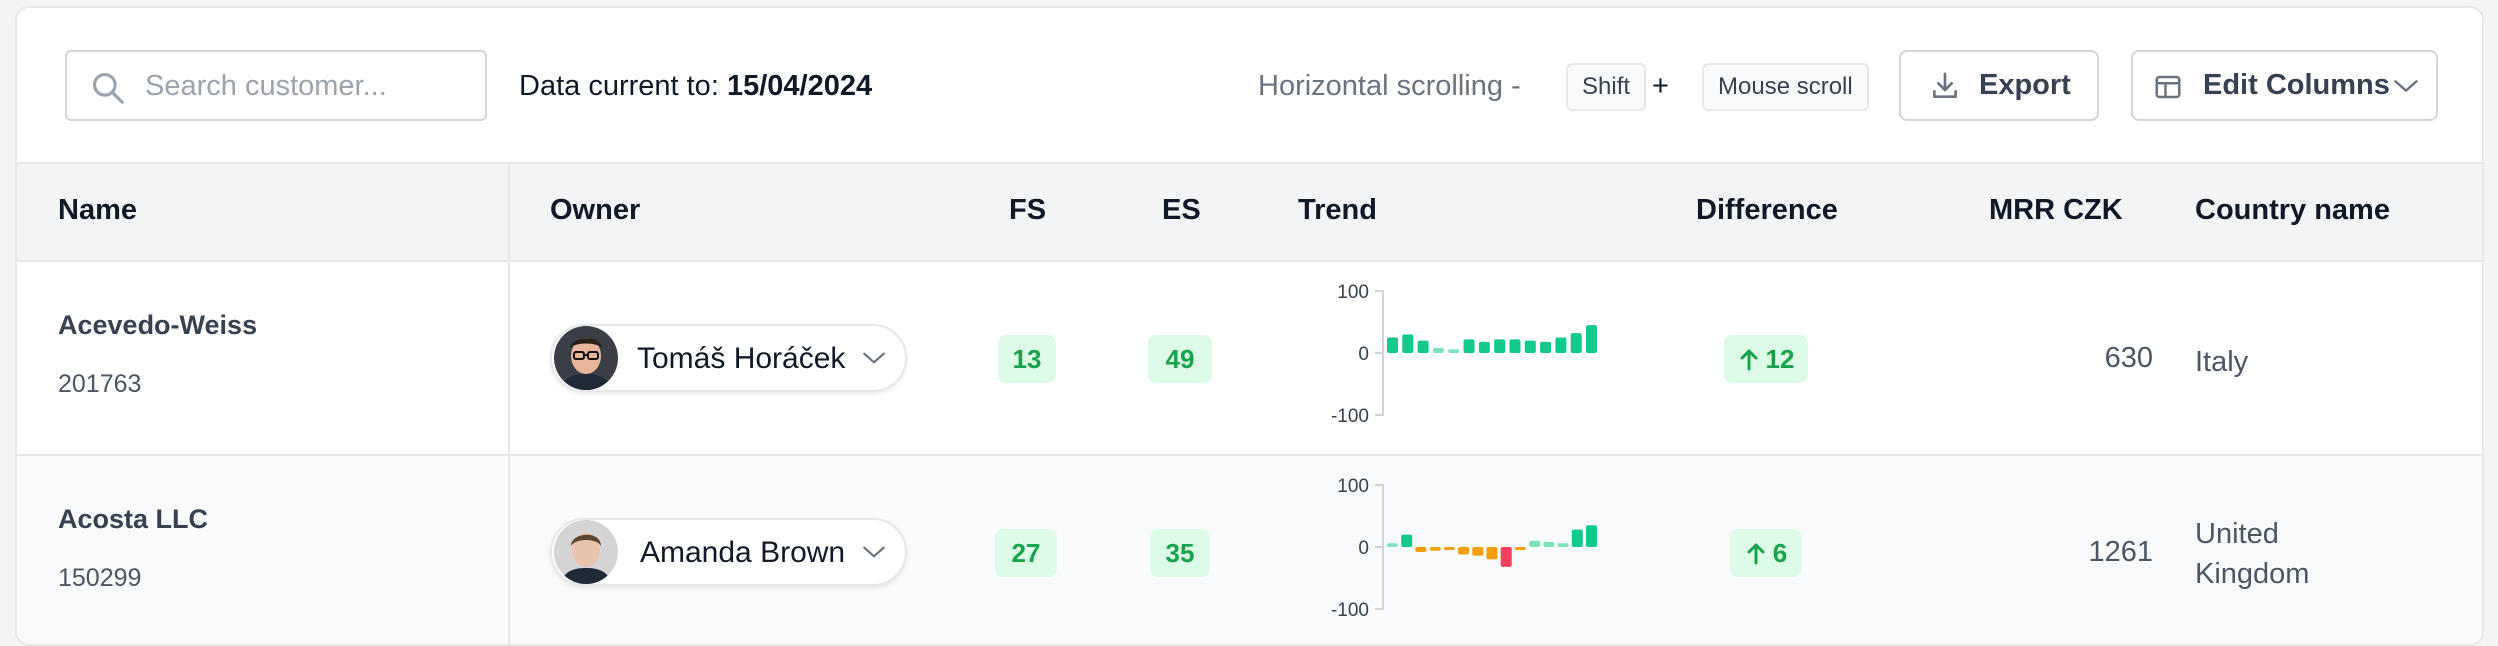 The image size is (2498, 646). What do you see at coordinates (509, 403) in the screenshot?
I see `column-divider` at bounding box center [509, 403].